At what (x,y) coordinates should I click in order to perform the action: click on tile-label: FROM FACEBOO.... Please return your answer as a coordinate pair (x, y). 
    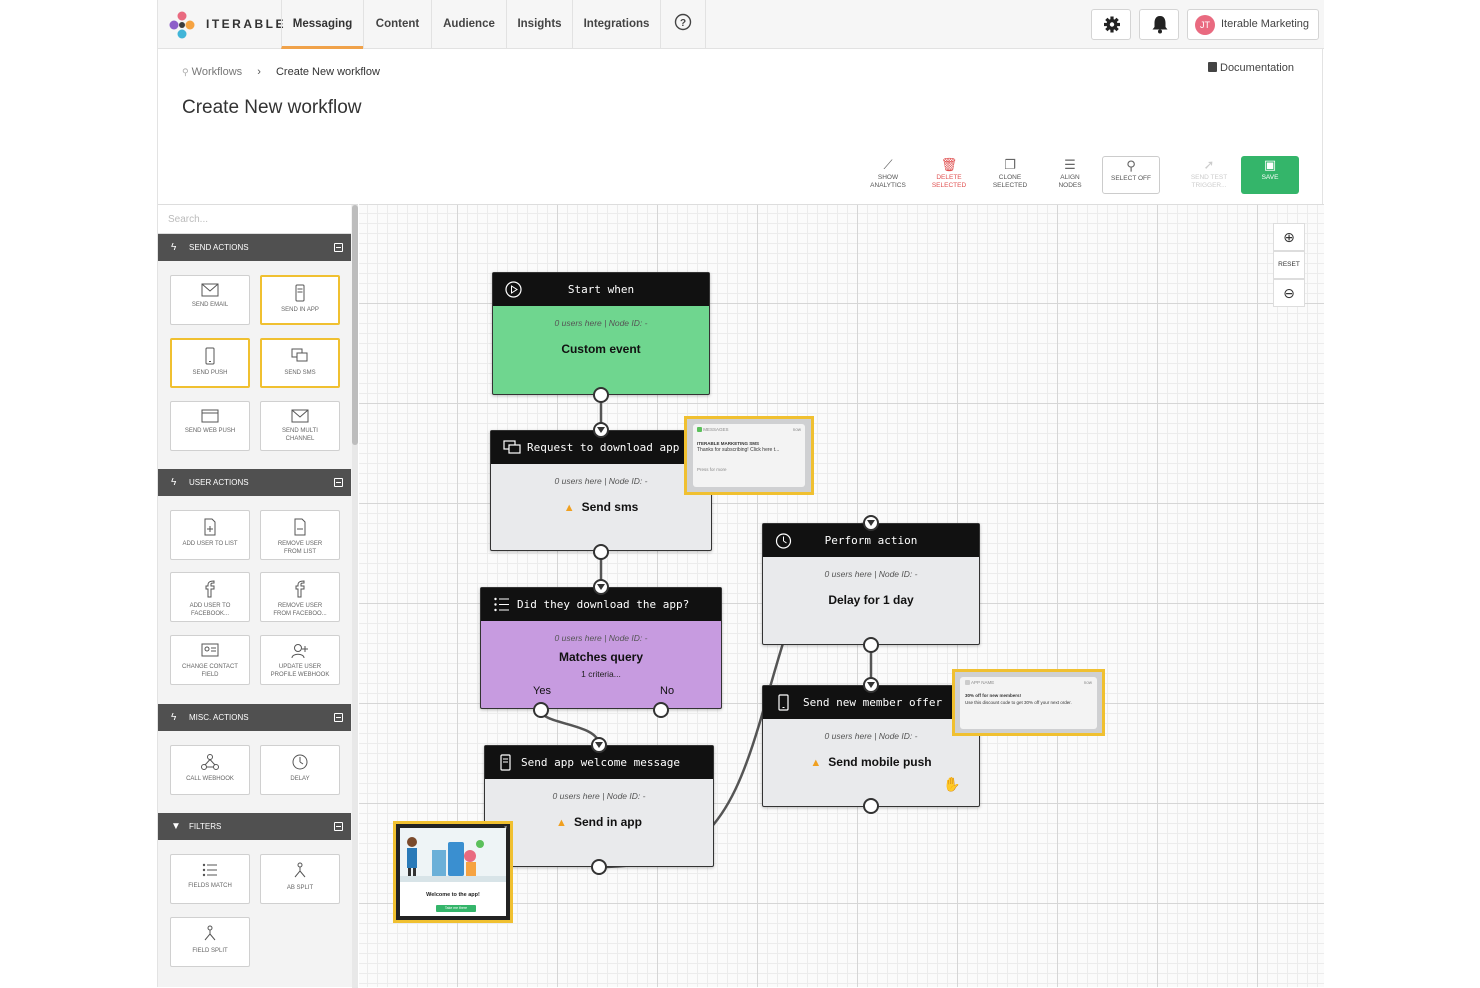
    Looking at the image, I should click on (300, 614).